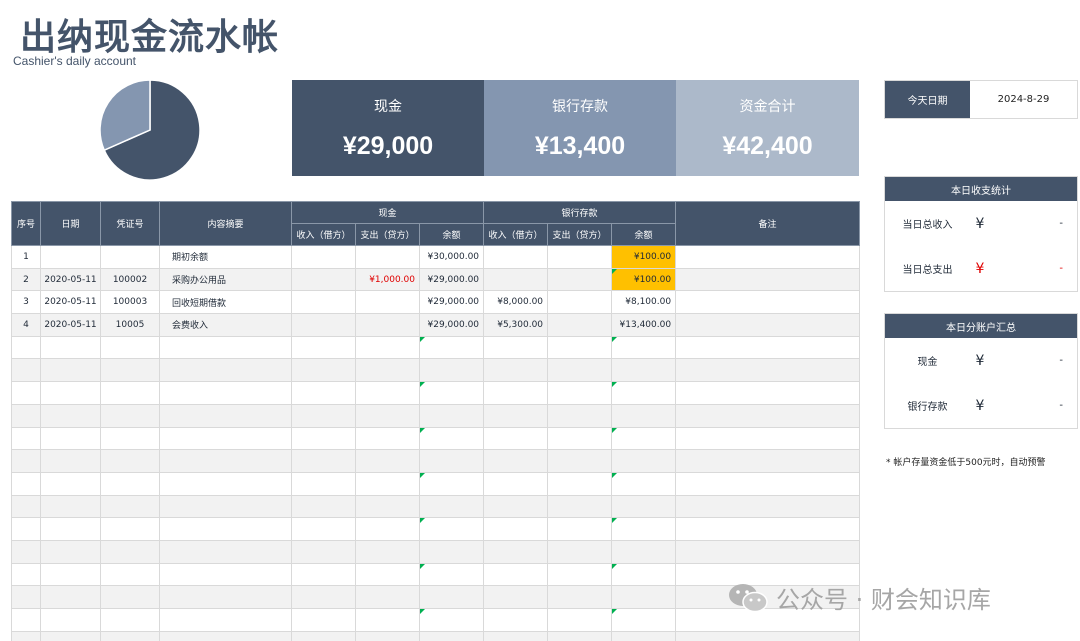 The image size is (1080, 641). I want to click on cell-date, so click(70, 257).